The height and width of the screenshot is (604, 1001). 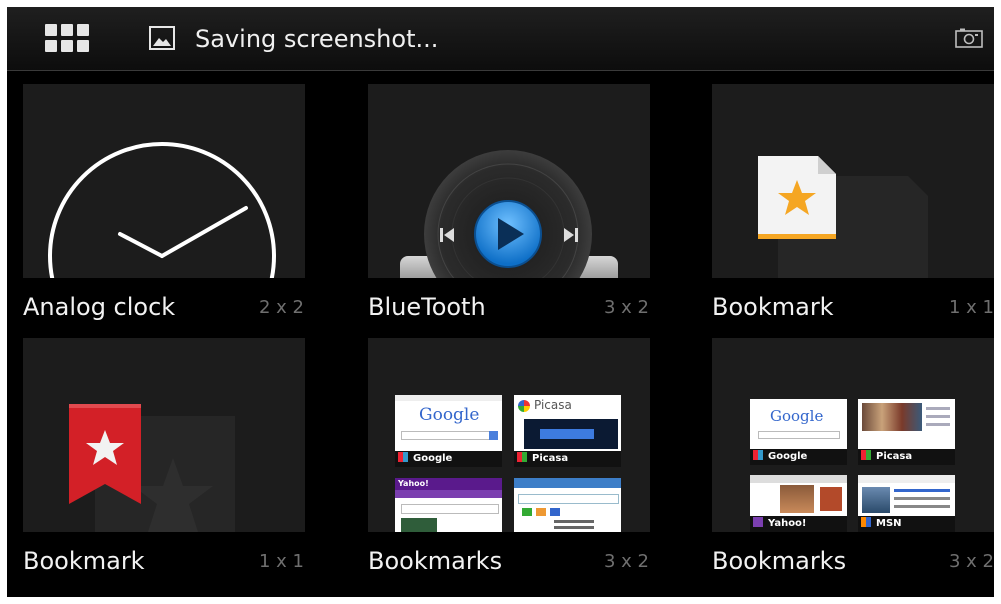 I want to click on widget-label: Analog clock, so click(x=99, y=307).